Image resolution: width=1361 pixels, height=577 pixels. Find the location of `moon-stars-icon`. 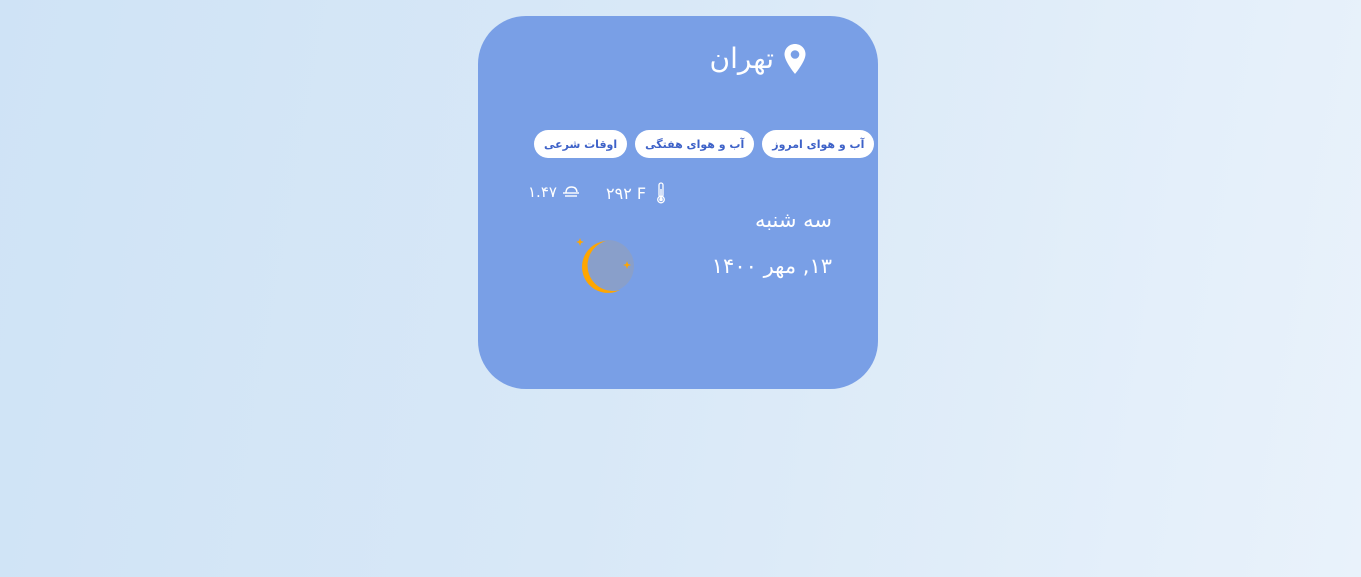

moon-stars-icon is located at coordinates (605, 265).